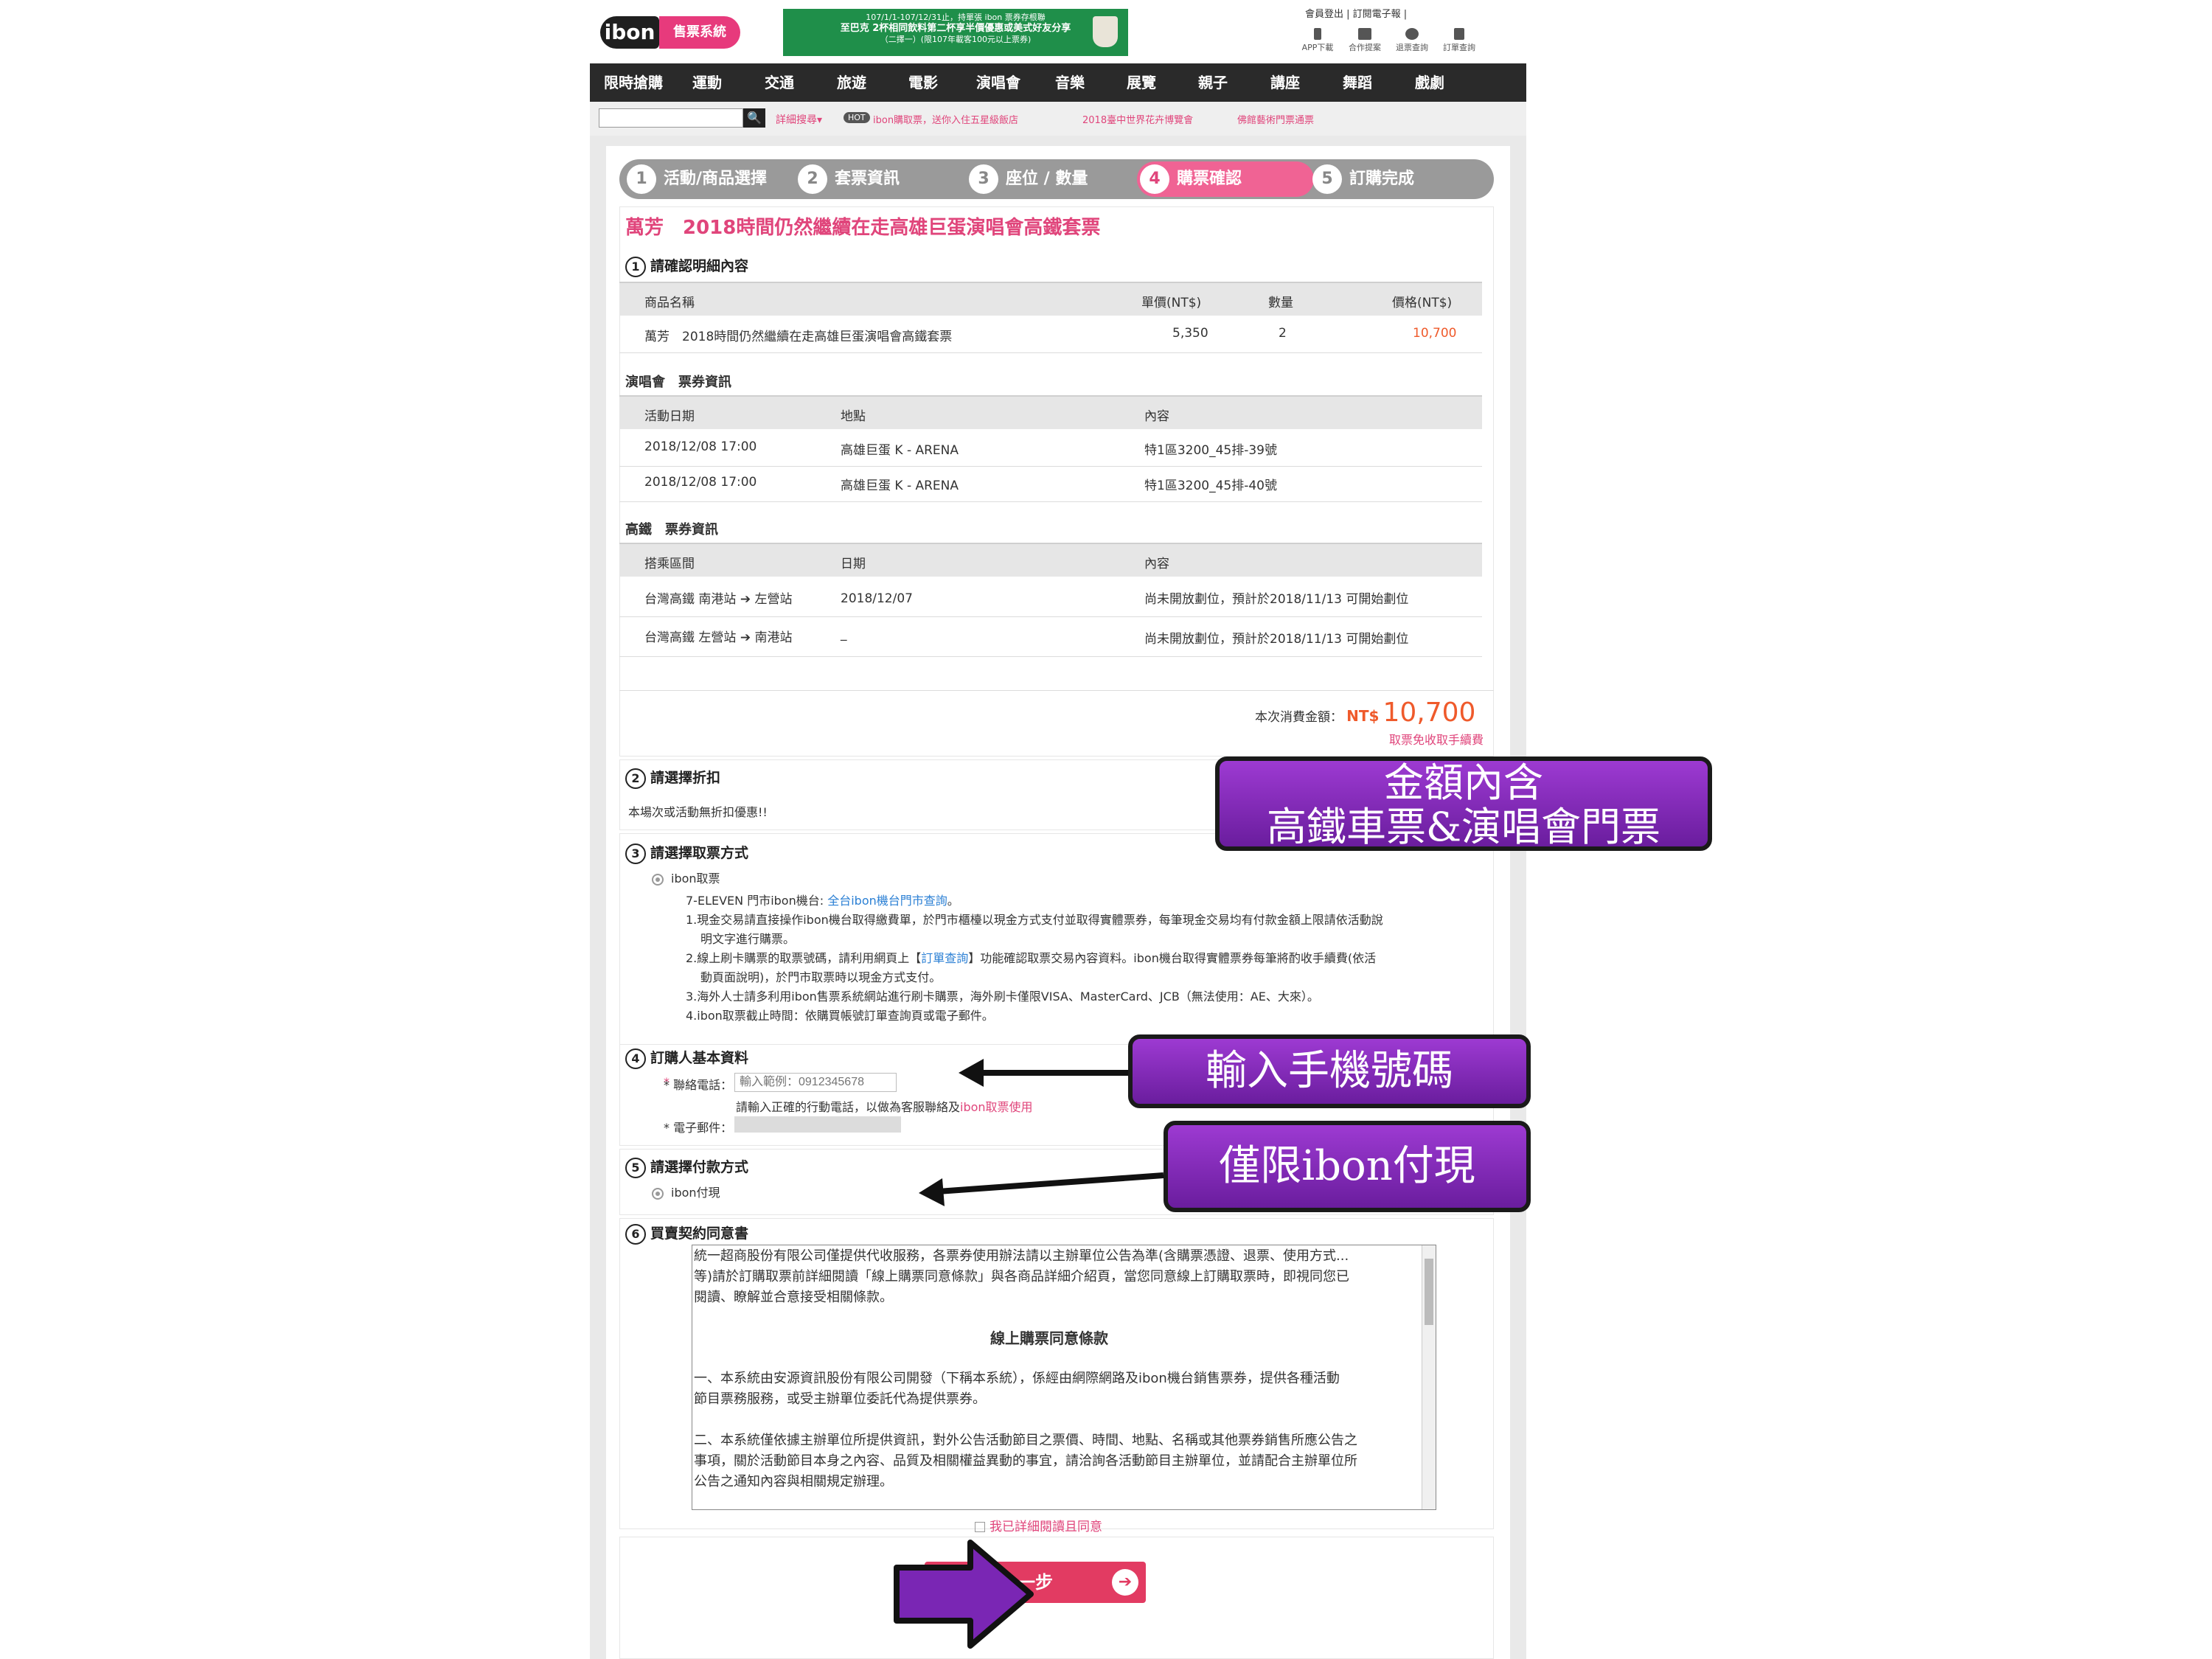  What do you see at coordinates (1041, 1189) in the screenshot?
I see `payment-arrow-icon` at bounding box center [1041, 1189].